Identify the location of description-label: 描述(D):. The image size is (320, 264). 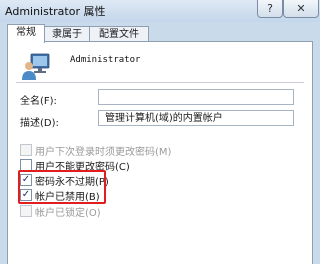
(39, 123).